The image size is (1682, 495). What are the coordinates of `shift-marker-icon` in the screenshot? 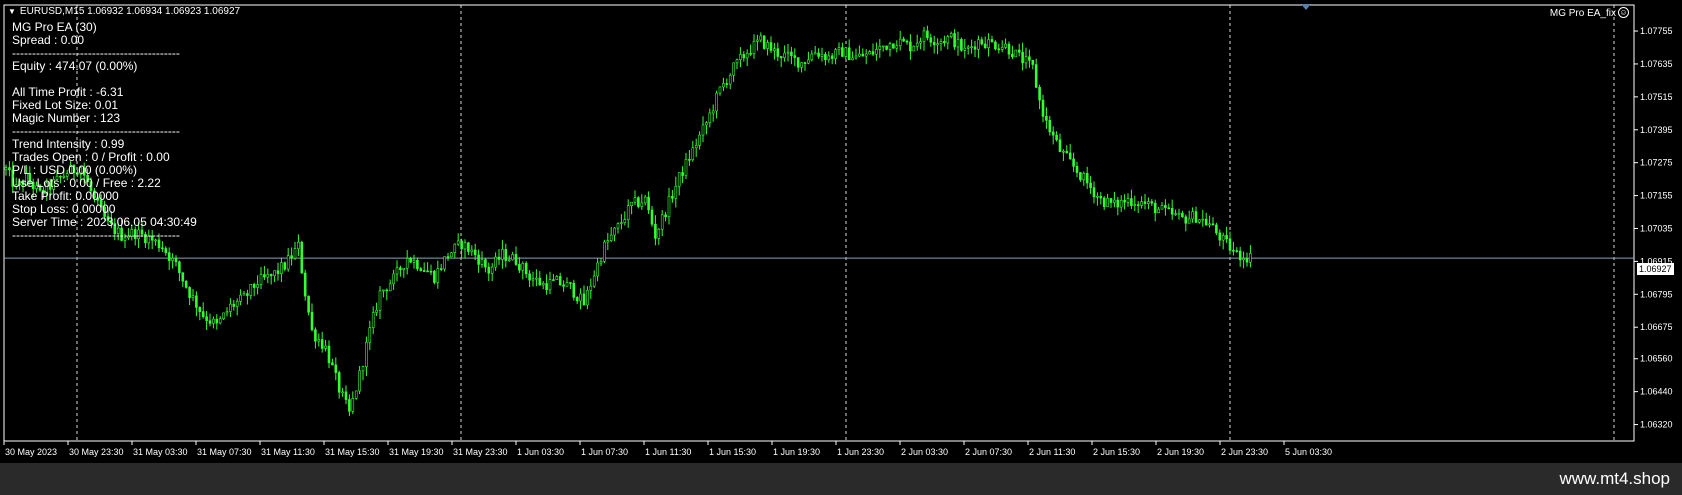 It's located at (1306, 7).